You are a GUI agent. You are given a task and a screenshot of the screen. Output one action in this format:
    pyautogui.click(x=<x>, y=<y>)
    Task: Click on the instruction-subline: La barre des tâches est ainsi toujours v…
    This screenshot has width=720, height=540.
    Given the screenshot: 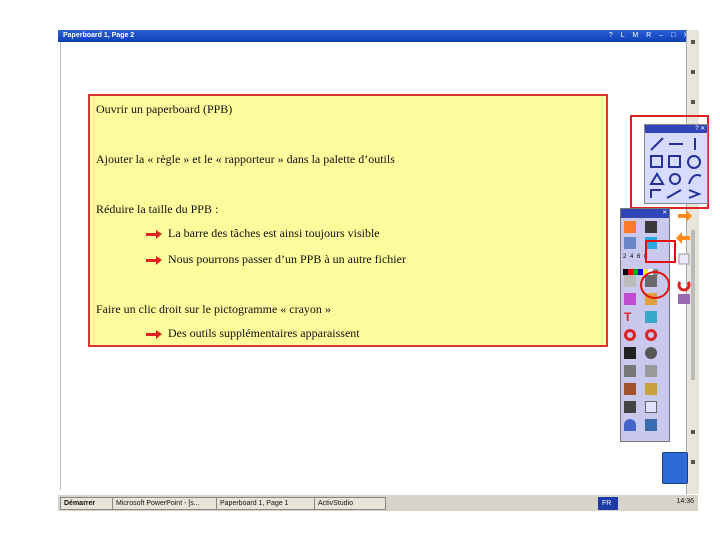 What is the action you would take?
    pyautogui.click(x=274, y=233)
    